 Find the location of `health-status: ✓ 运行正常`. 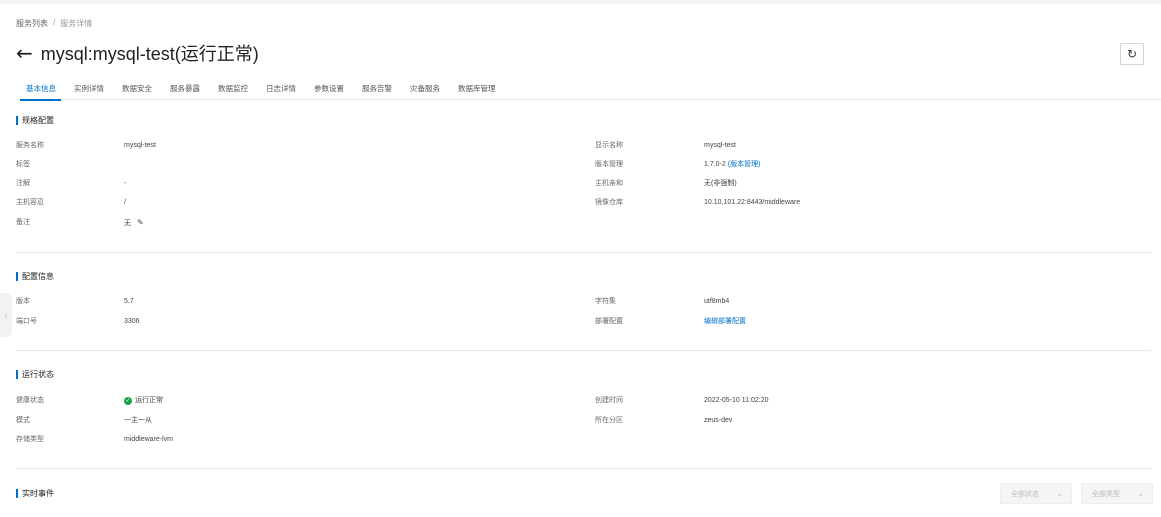

health-status: ✓ 运行正常 is located at coordinates (143, 400).